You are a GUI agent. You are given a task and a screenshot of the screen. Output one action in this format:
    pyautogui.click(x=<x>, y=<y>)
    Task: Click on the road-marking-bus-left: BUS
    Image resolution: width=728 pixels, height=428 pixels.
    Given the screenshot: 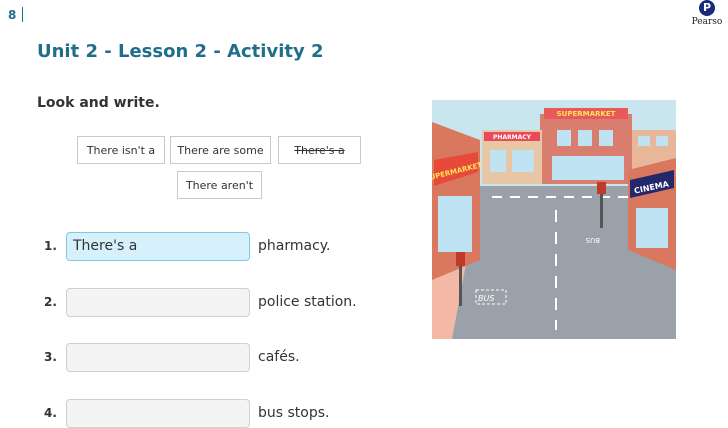 What is the action you would take?
    pyautogui.click(x=486, y=298)
    